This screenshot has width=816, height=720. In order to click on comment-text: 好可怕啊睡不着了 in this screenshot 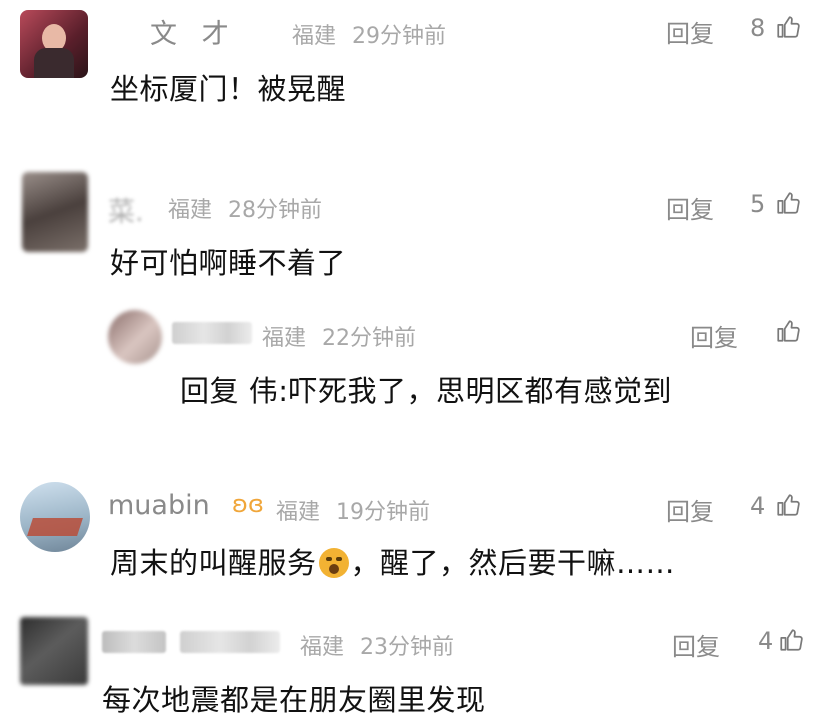, I will do `click(228, 263)`.